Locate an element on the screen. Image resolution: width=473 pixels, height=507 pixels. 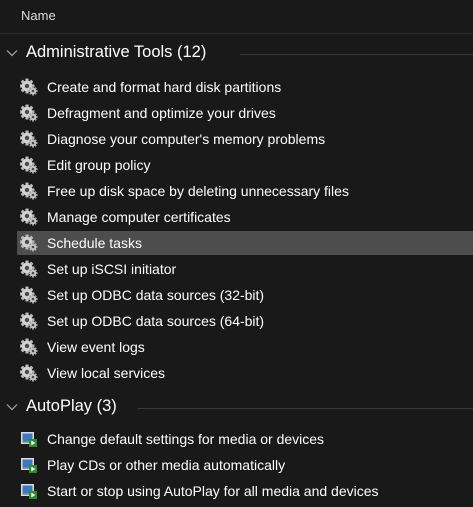
group-title: AutoPlay (3) is located at coordinates (71, 406).